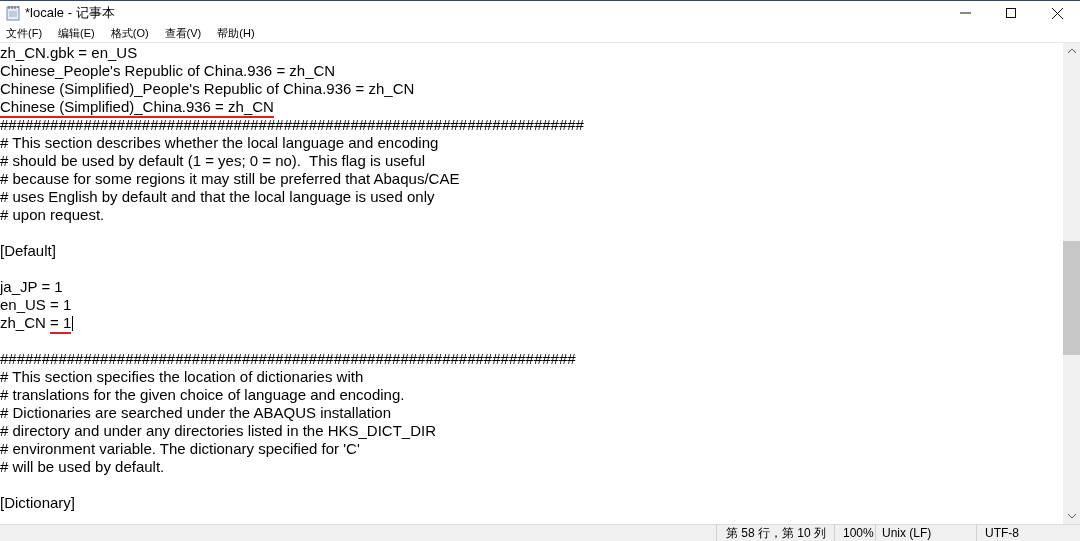  I want to click on encoding: UTF-8, so click(1002, 533).